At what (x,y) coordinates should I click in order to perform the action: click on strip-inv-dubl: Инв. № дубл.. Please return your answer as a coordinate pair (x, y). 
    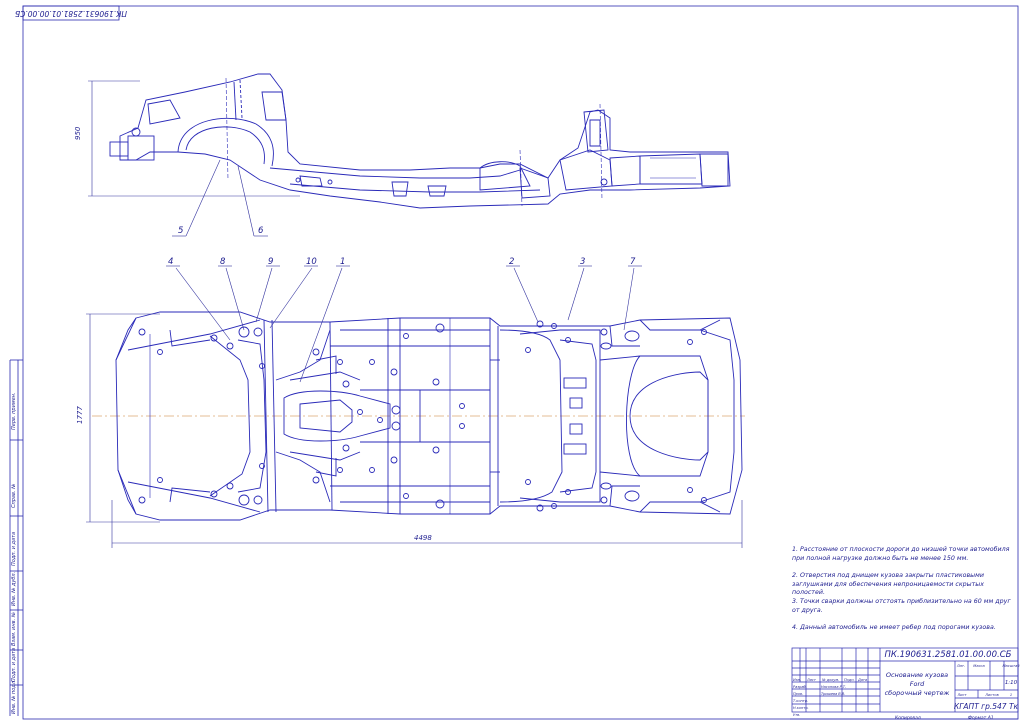
    Looking at the image, I should click on (14, 589).